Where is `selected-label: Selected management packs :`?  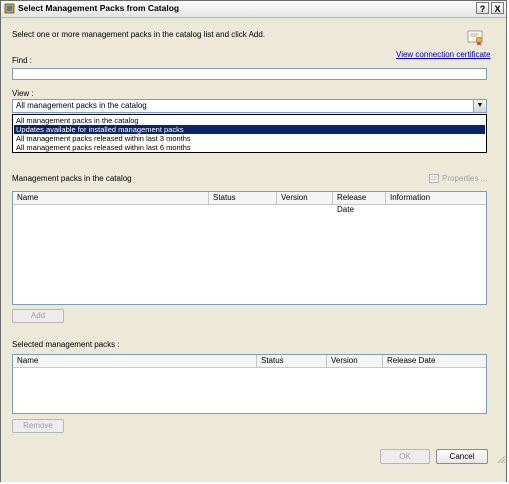 selected-label: Selected management packs : is located at coordinates (66, 344).